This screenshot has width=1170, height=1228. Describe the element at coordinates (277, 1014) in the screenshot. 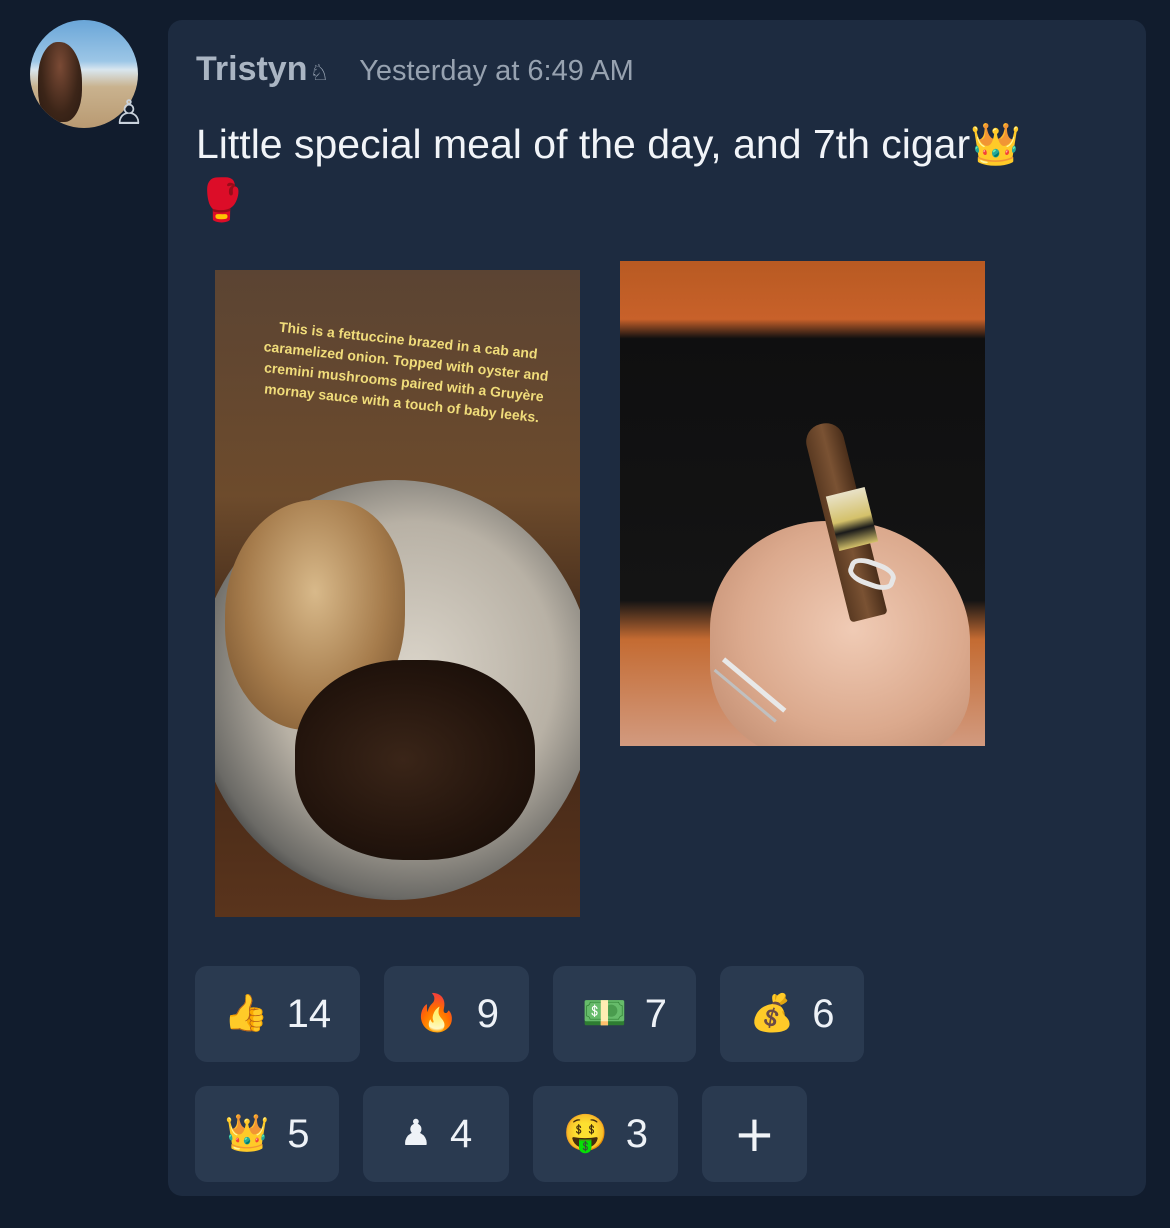

I see `reaction-thumbs-up: 👍 14` at that location.